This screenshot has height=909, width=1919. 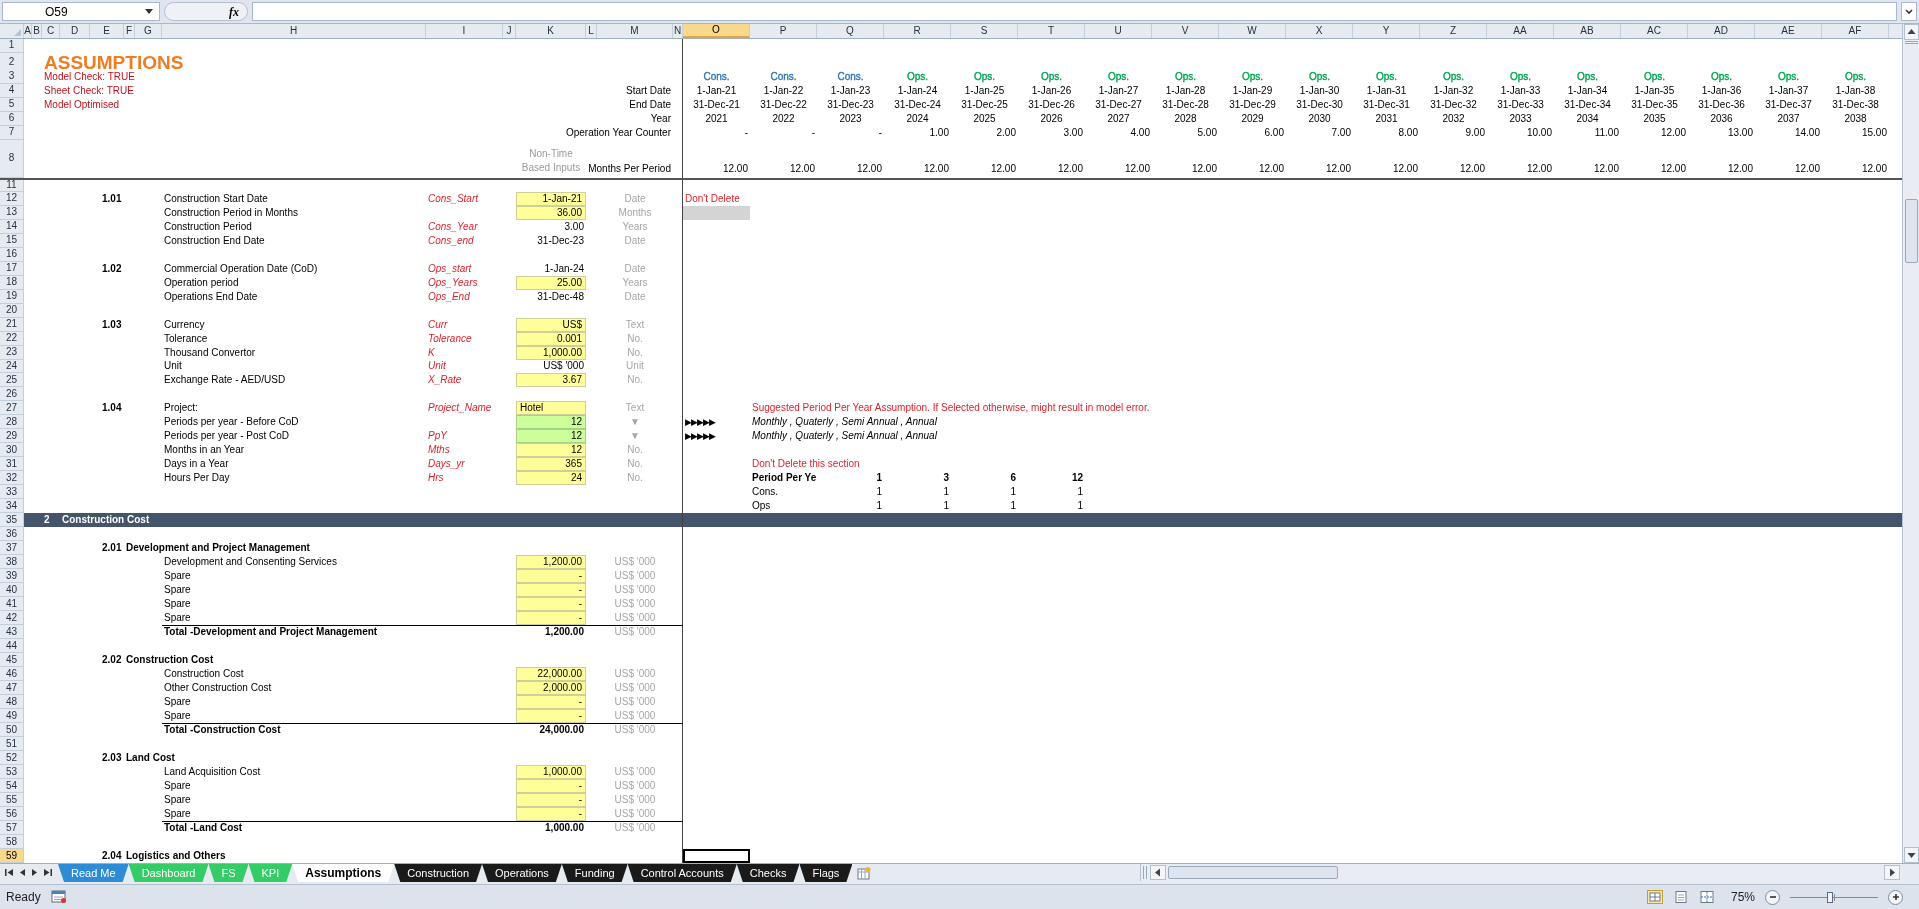 What do you see at coordinates (509, 31) in the screenshot?
I see `column-header: J` at bounding box center [509, 31].